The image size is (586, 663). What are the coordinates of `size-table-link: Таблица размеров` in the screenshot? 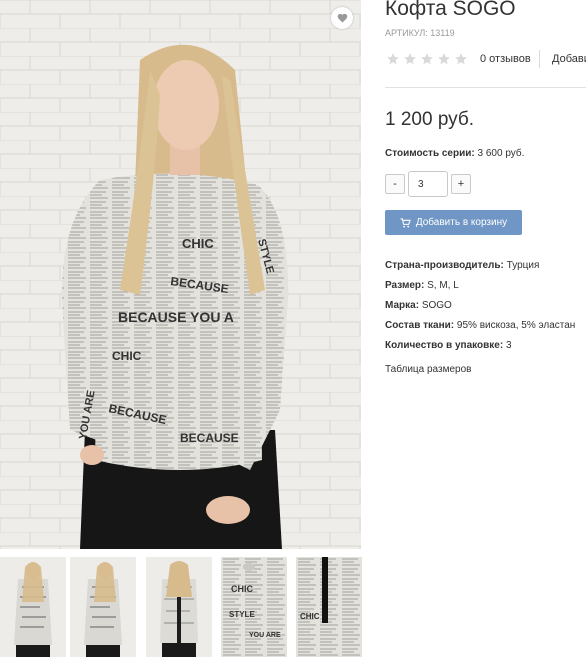 It's located at (428, 369).